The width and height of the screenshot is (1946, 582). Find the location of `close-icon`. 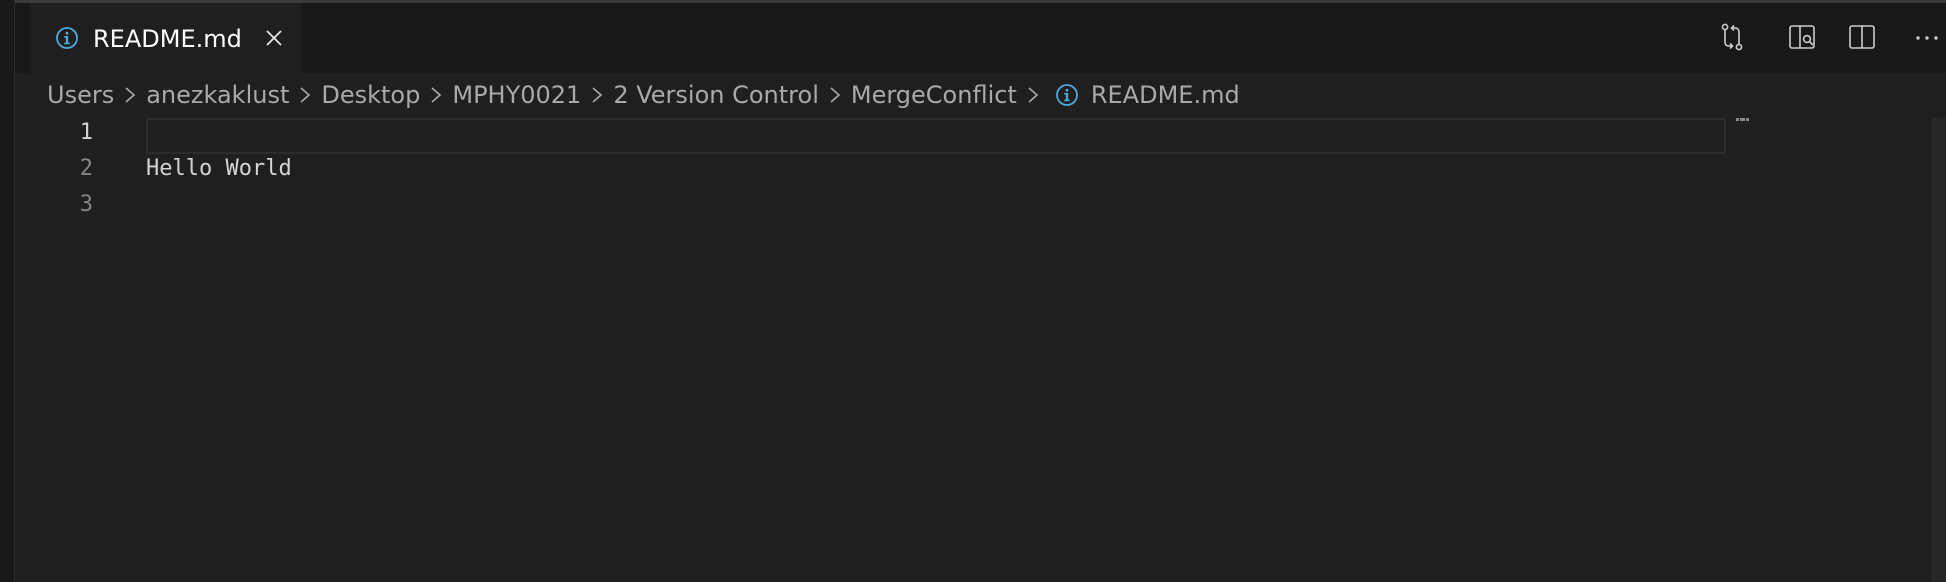

close-icon is located at coordinates (274, 38).